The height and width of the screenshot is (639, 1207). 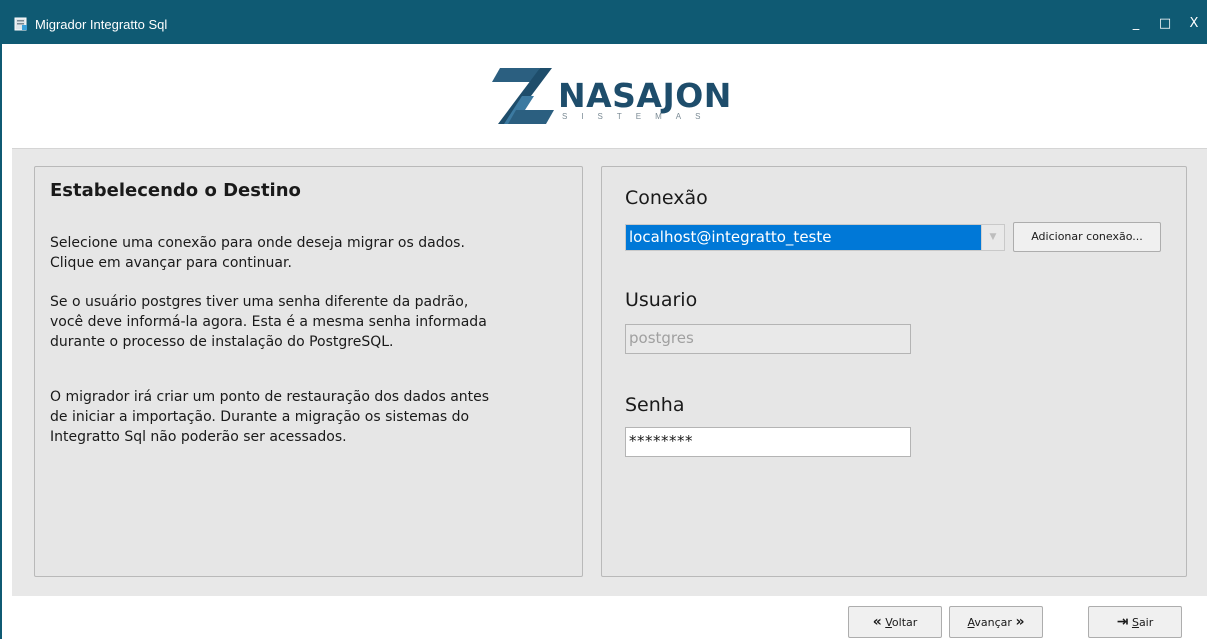 I want to click on conexao-select: localhost@integratto_teste ▼, so click(x=815, y=237).